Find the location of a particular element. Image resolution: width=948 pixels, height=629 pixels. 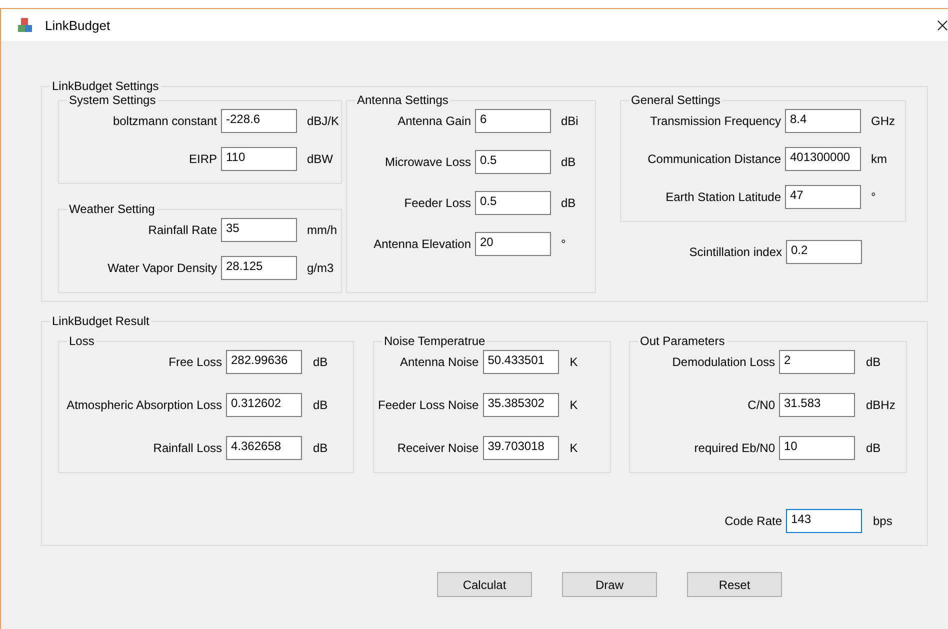

input-field: 143 is located at coordinates (824, 521).